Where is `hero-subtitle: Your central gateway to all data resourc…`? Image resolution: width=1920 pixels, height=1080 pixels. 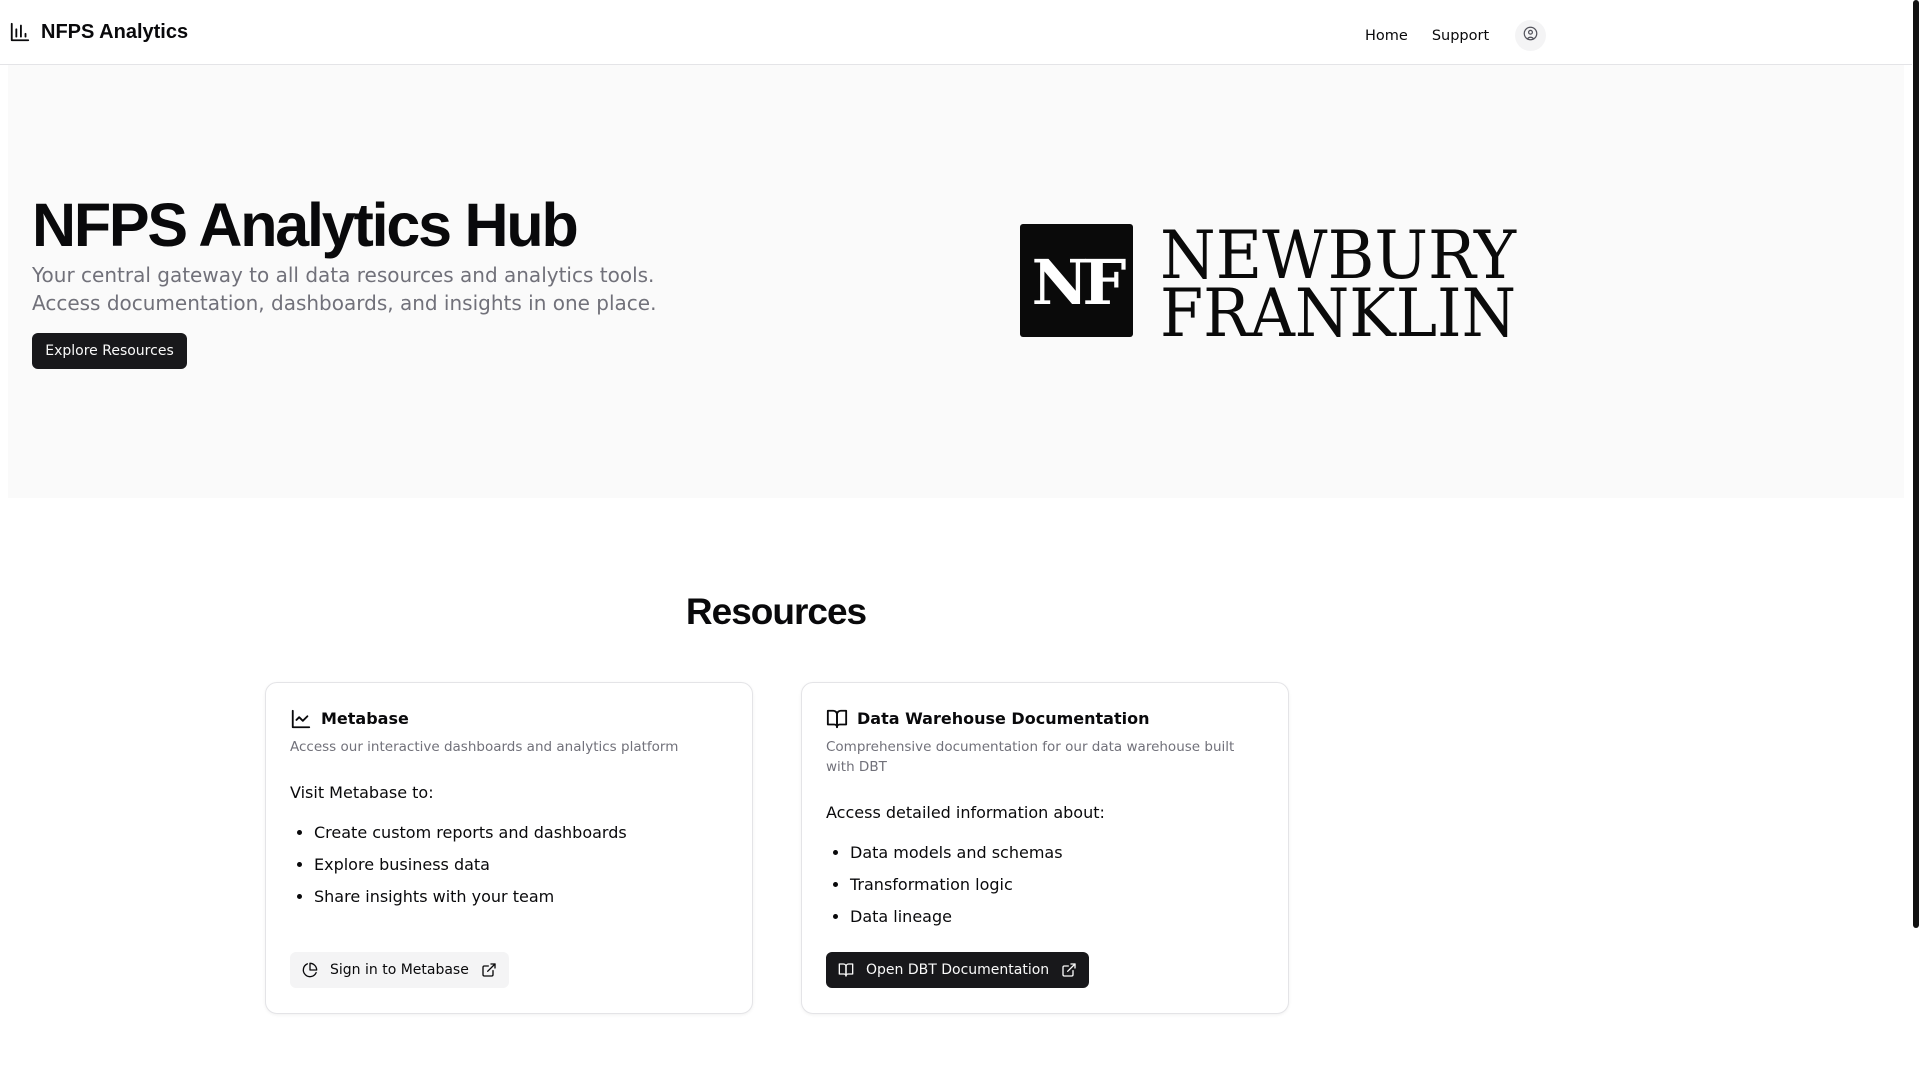
hero-subtitle: Your central gateway to all data resourc… is located at coordinates (344, 289).